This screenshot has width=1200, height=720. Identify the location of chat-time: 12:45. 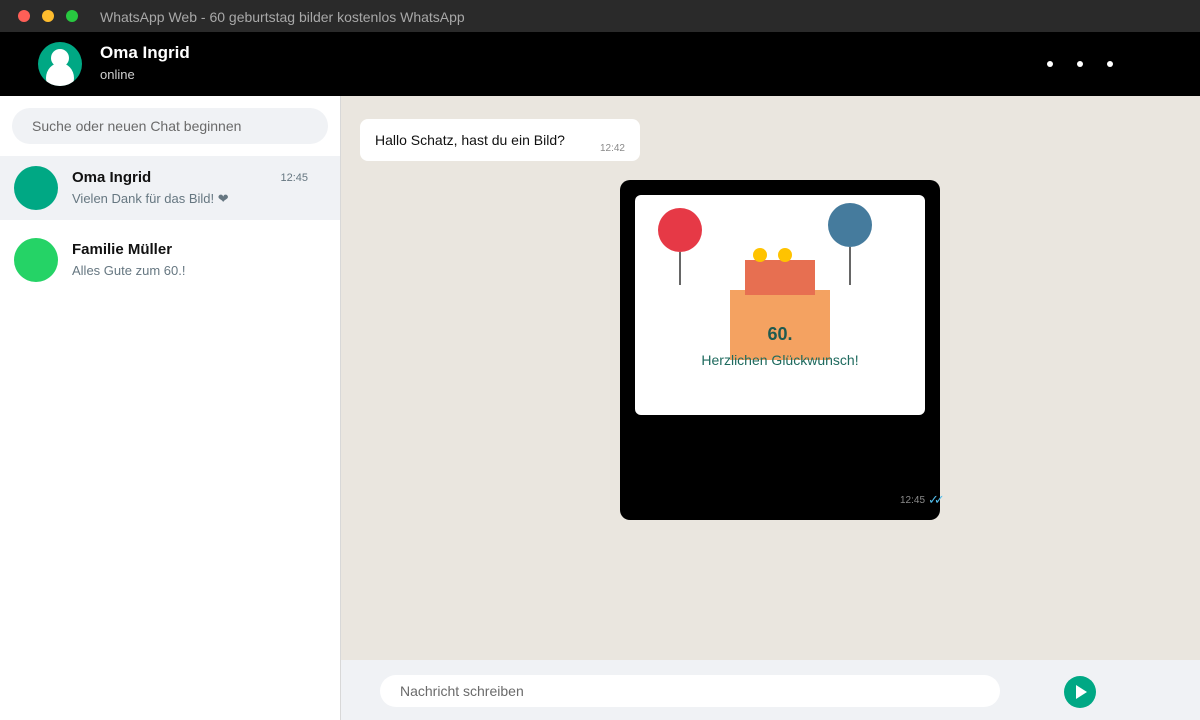
(294, 178).